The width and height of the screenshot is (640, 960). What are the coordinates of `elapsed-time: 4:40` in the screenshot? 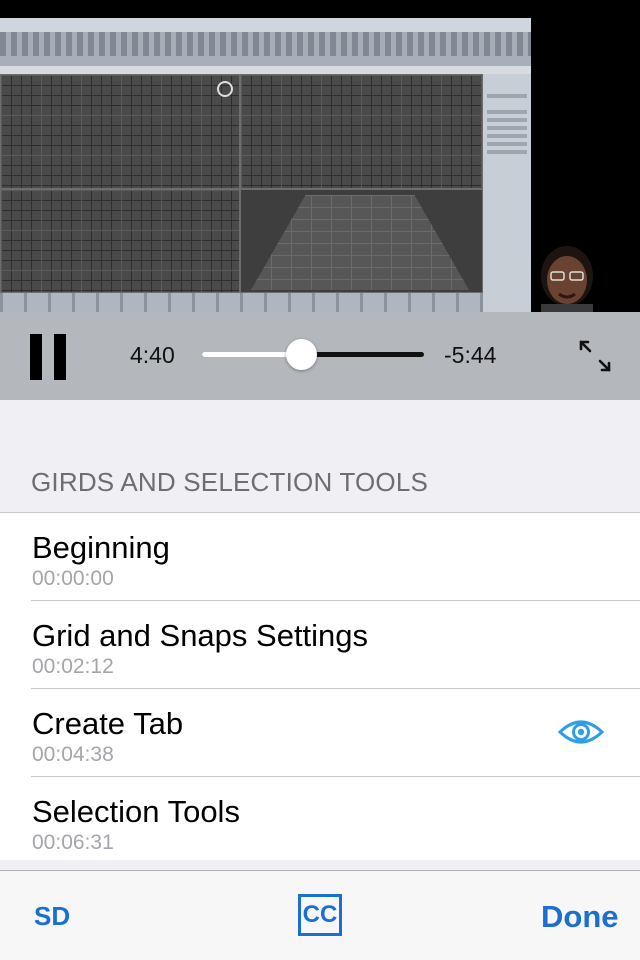 It's located at (152, 355).